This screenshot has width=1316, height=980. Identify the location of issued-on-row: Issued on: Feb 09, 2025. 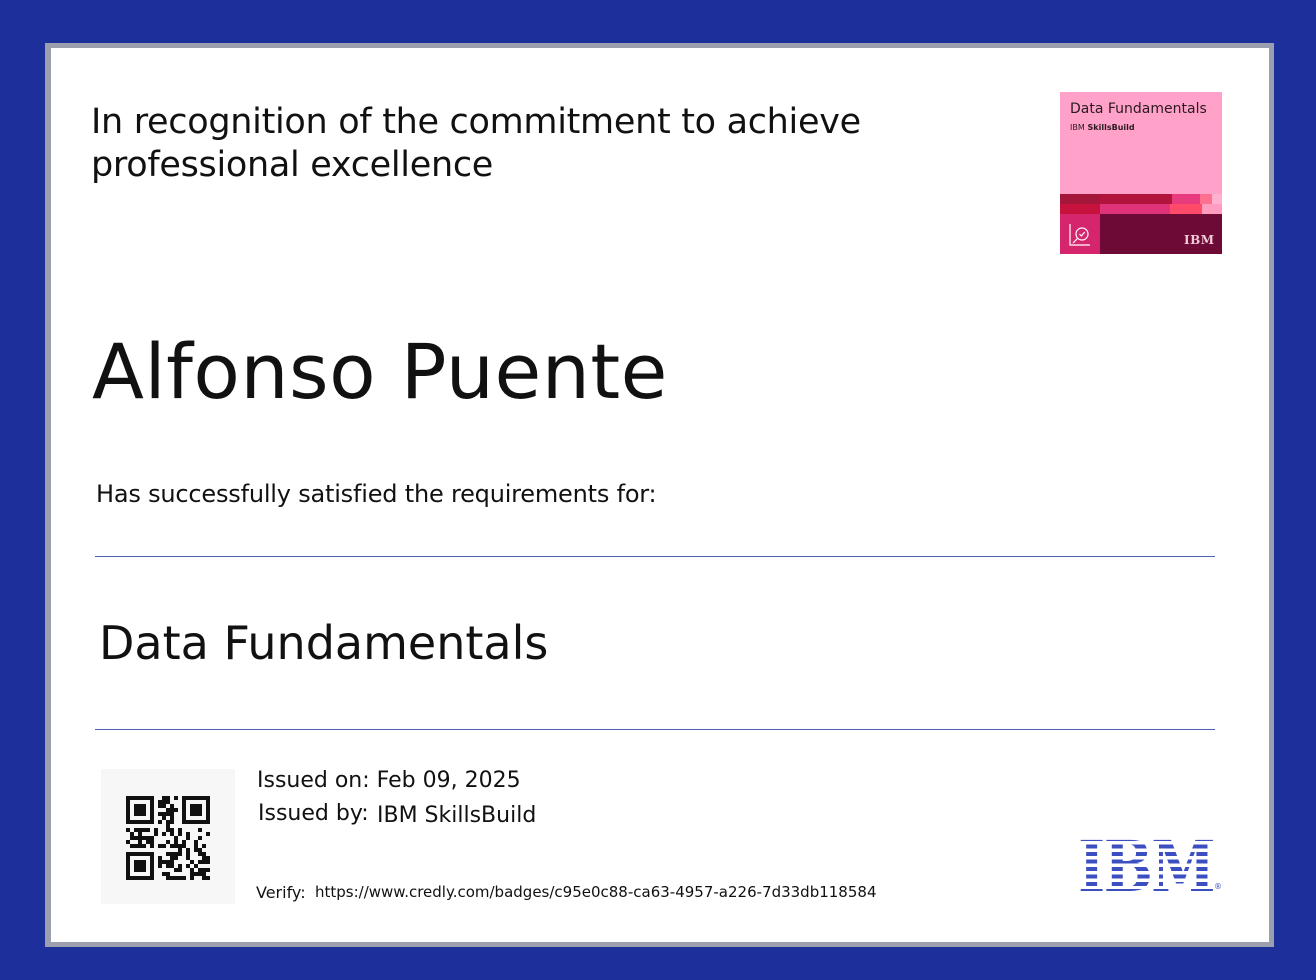
(389, 781).